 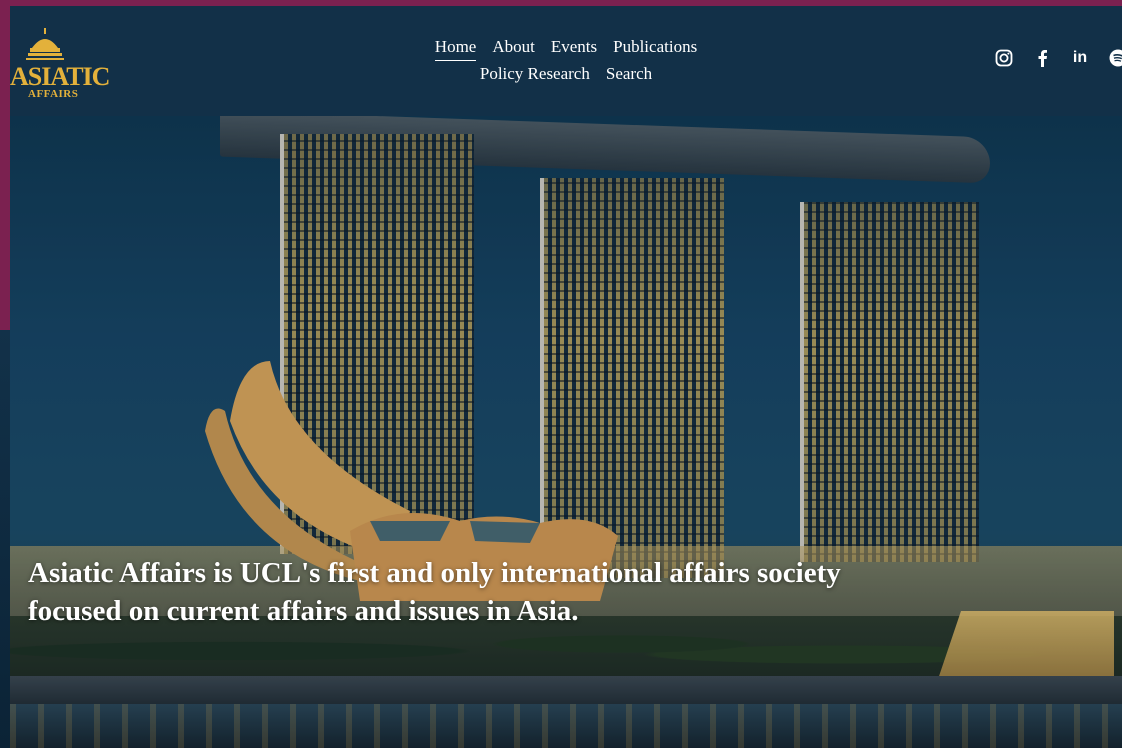 I want to click on nav-item-publications: Publications, so click(x=655, y=47).